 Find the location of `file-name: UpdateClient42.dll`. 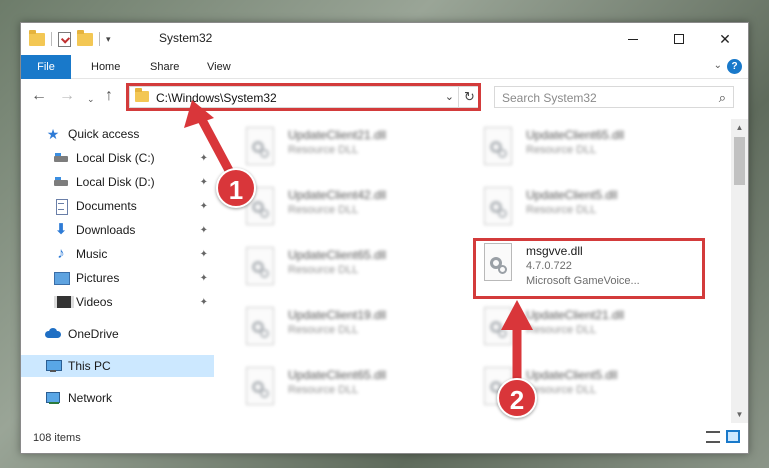

file-name: UpdateClient42.dll is located at coordinates (337, 195).